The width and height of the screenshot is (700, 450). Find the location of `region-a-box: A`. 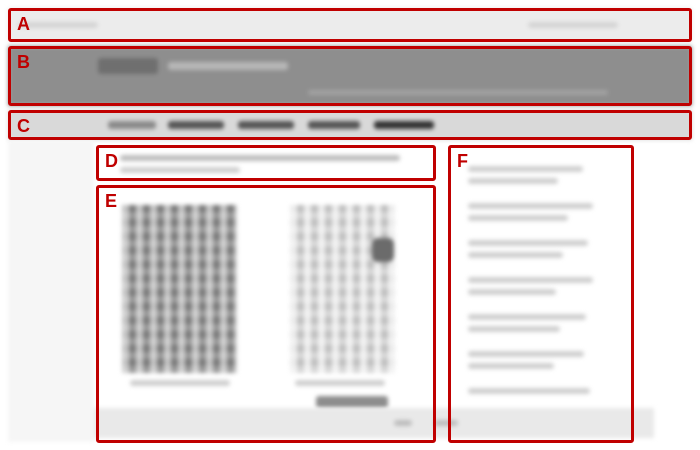

region-a-box: A is located at coordinates (350, 25).